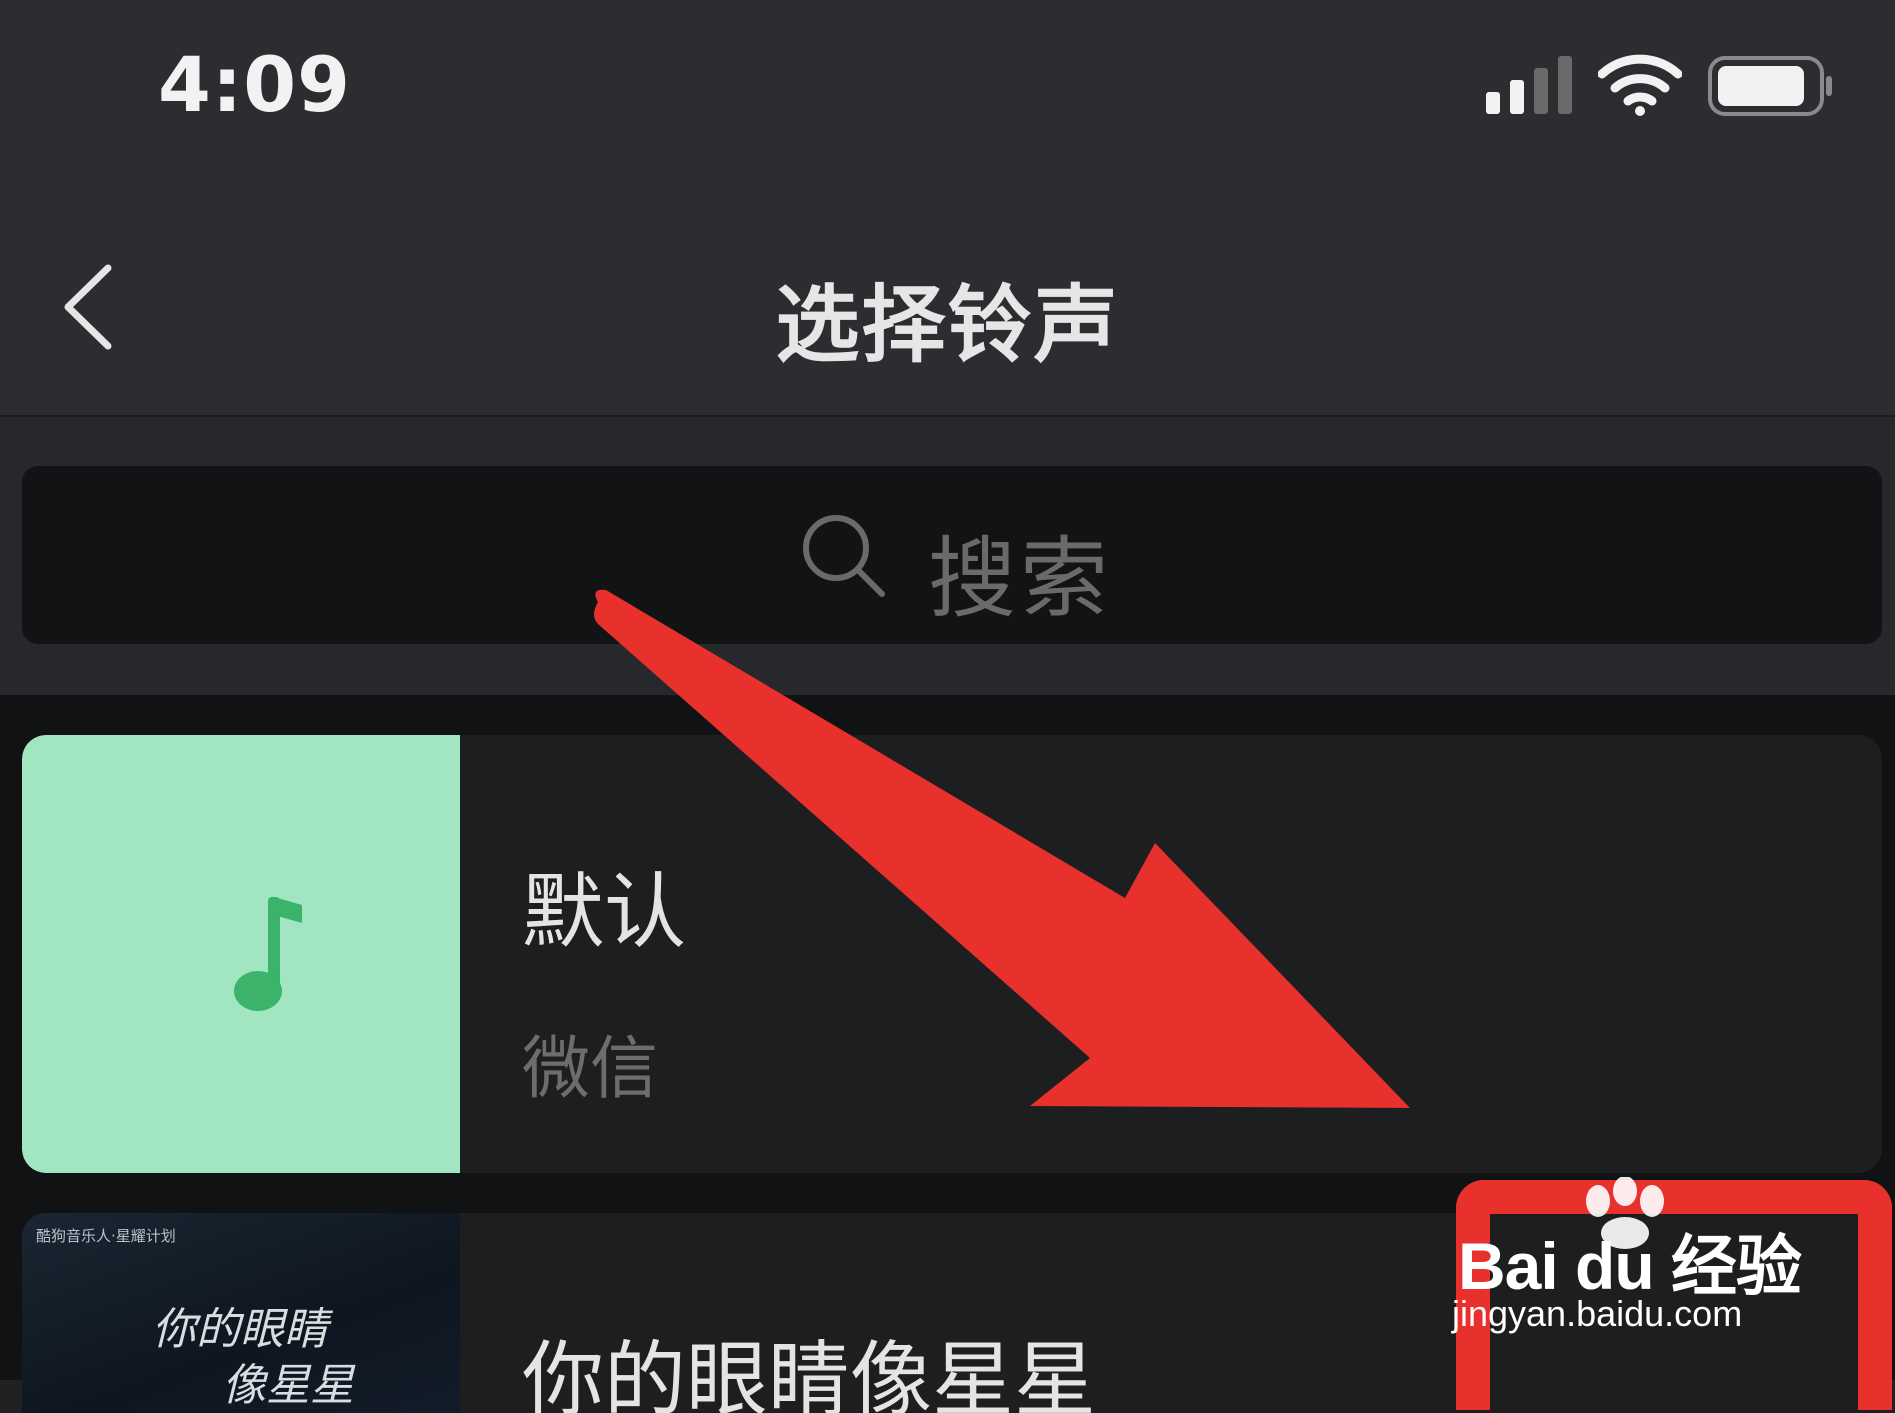 This screenshot has width=1895, height=1413. I want to click on wifi-icon, so click(1640, 85).